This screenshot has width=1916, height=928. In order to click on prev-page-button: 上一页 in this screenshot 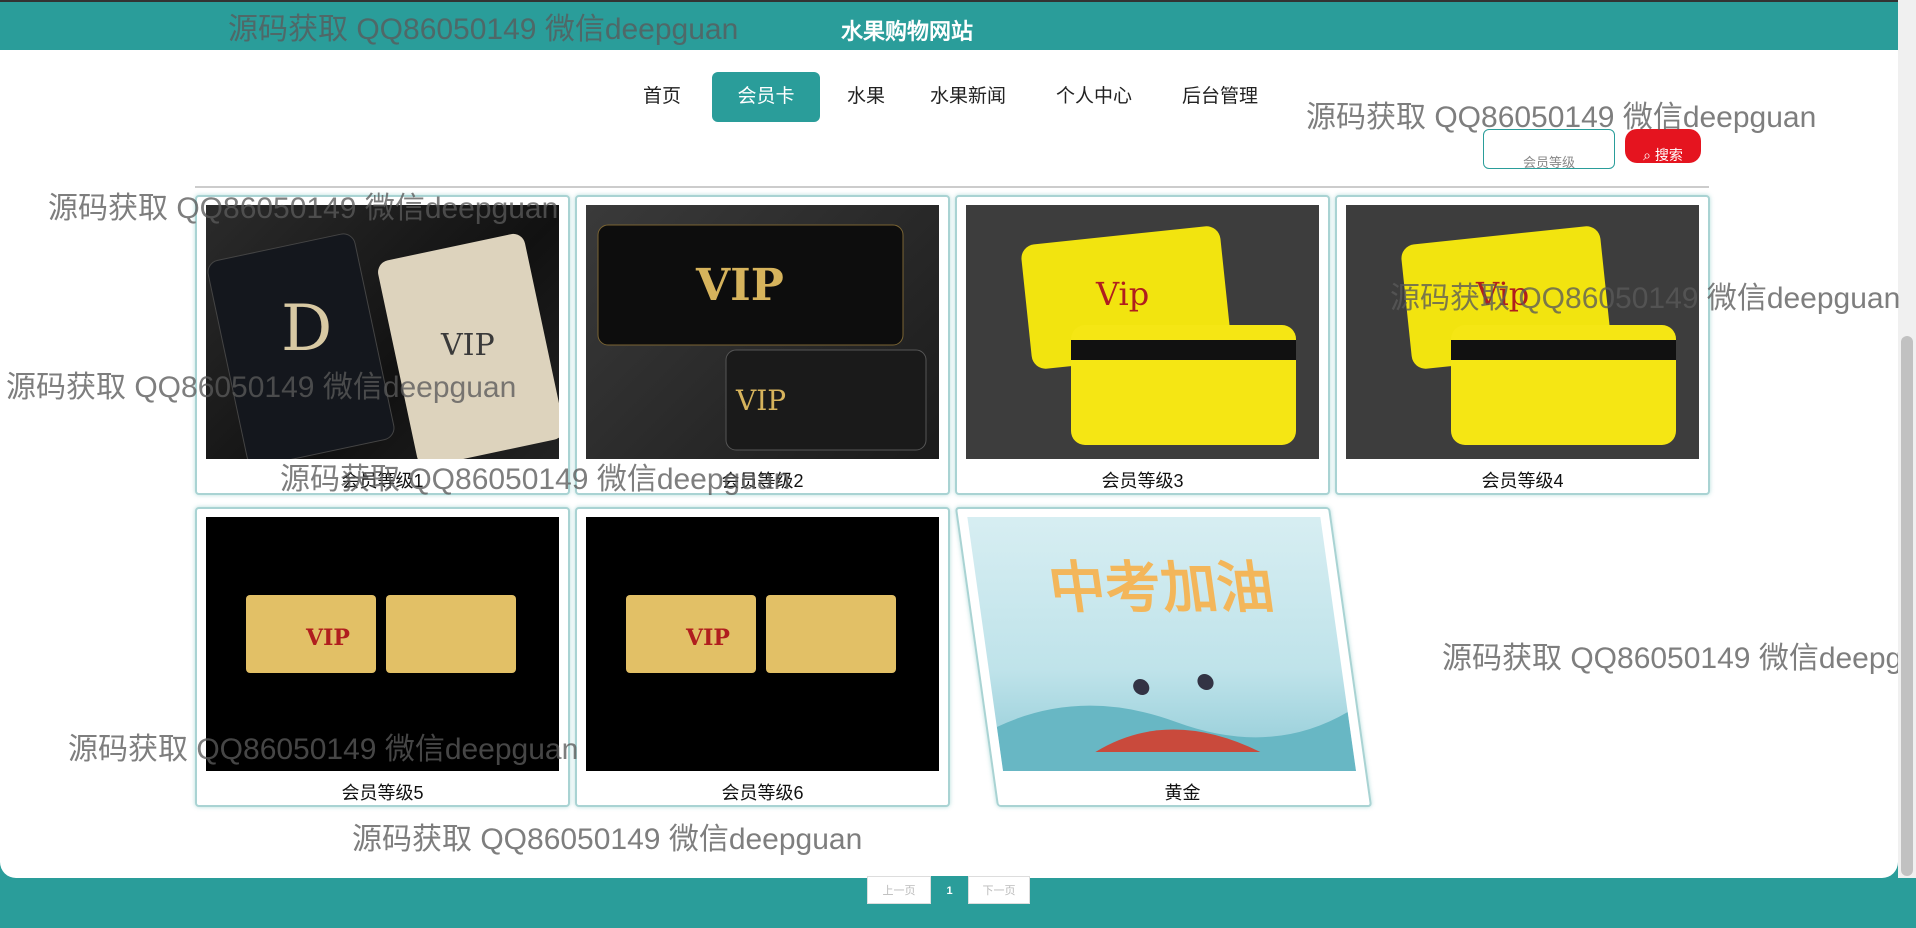, I will do `click(899, 890)`.